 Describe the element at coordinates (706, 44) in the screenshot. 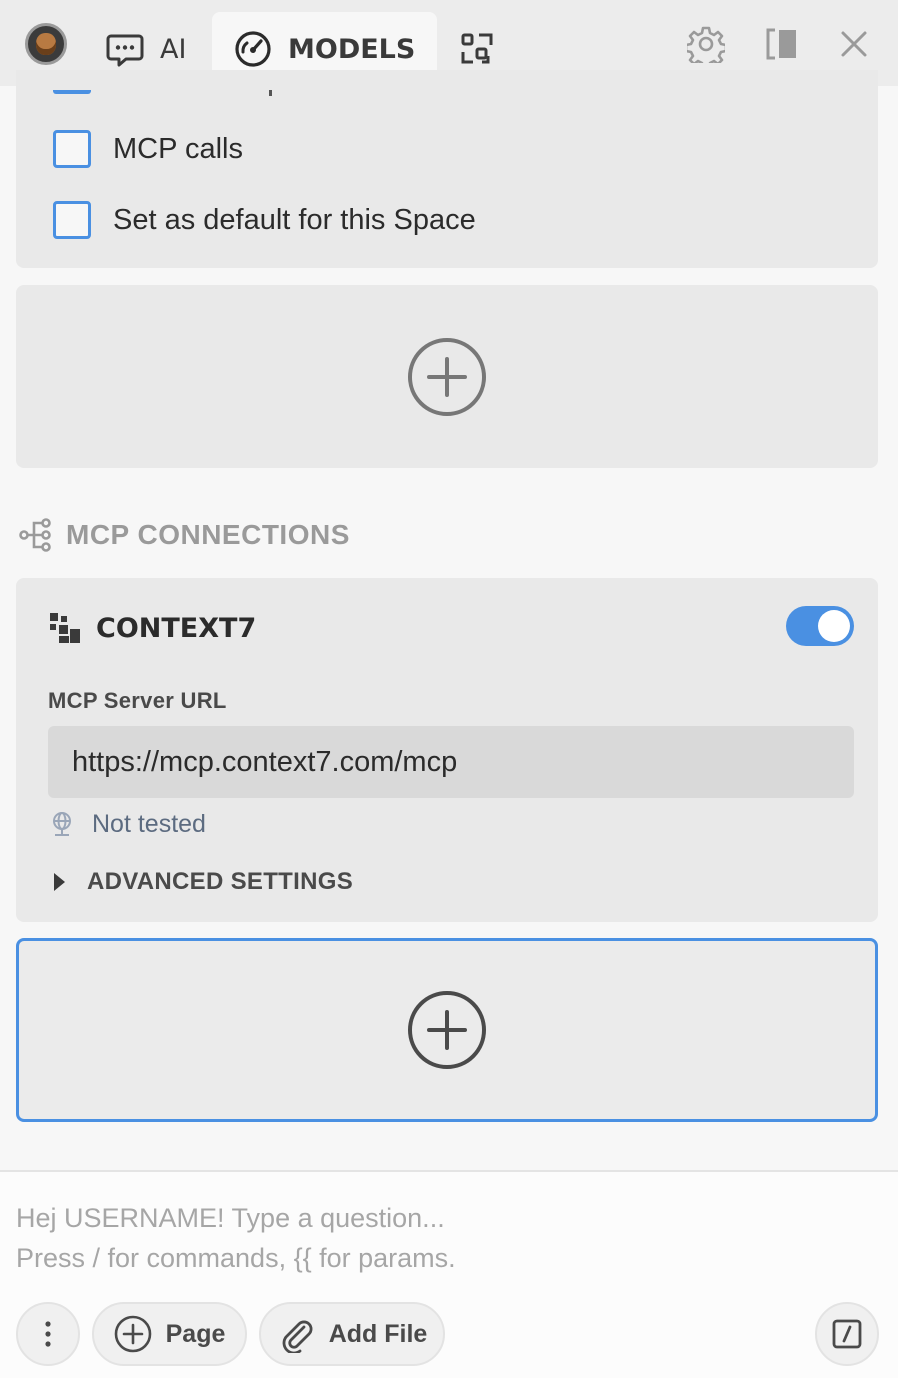

I see `gear-icon` at that location.